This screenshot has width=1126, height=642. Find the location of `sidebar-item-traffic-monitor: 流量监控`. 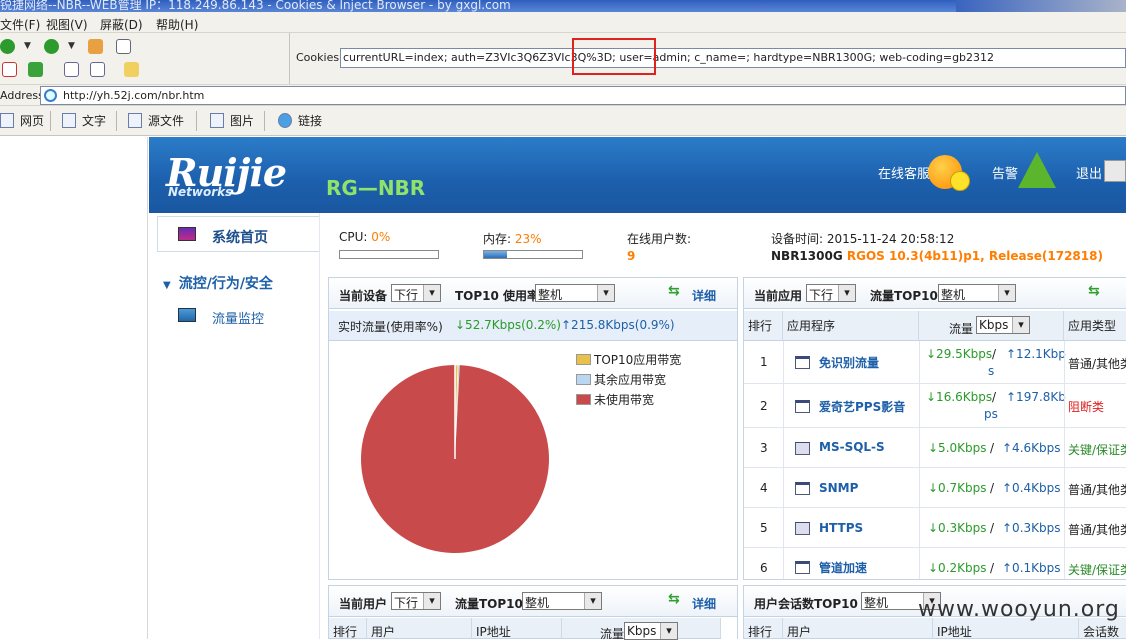

sidebar-item-traffic-monitor: 流量监控 is located at coordinates (238, 317).